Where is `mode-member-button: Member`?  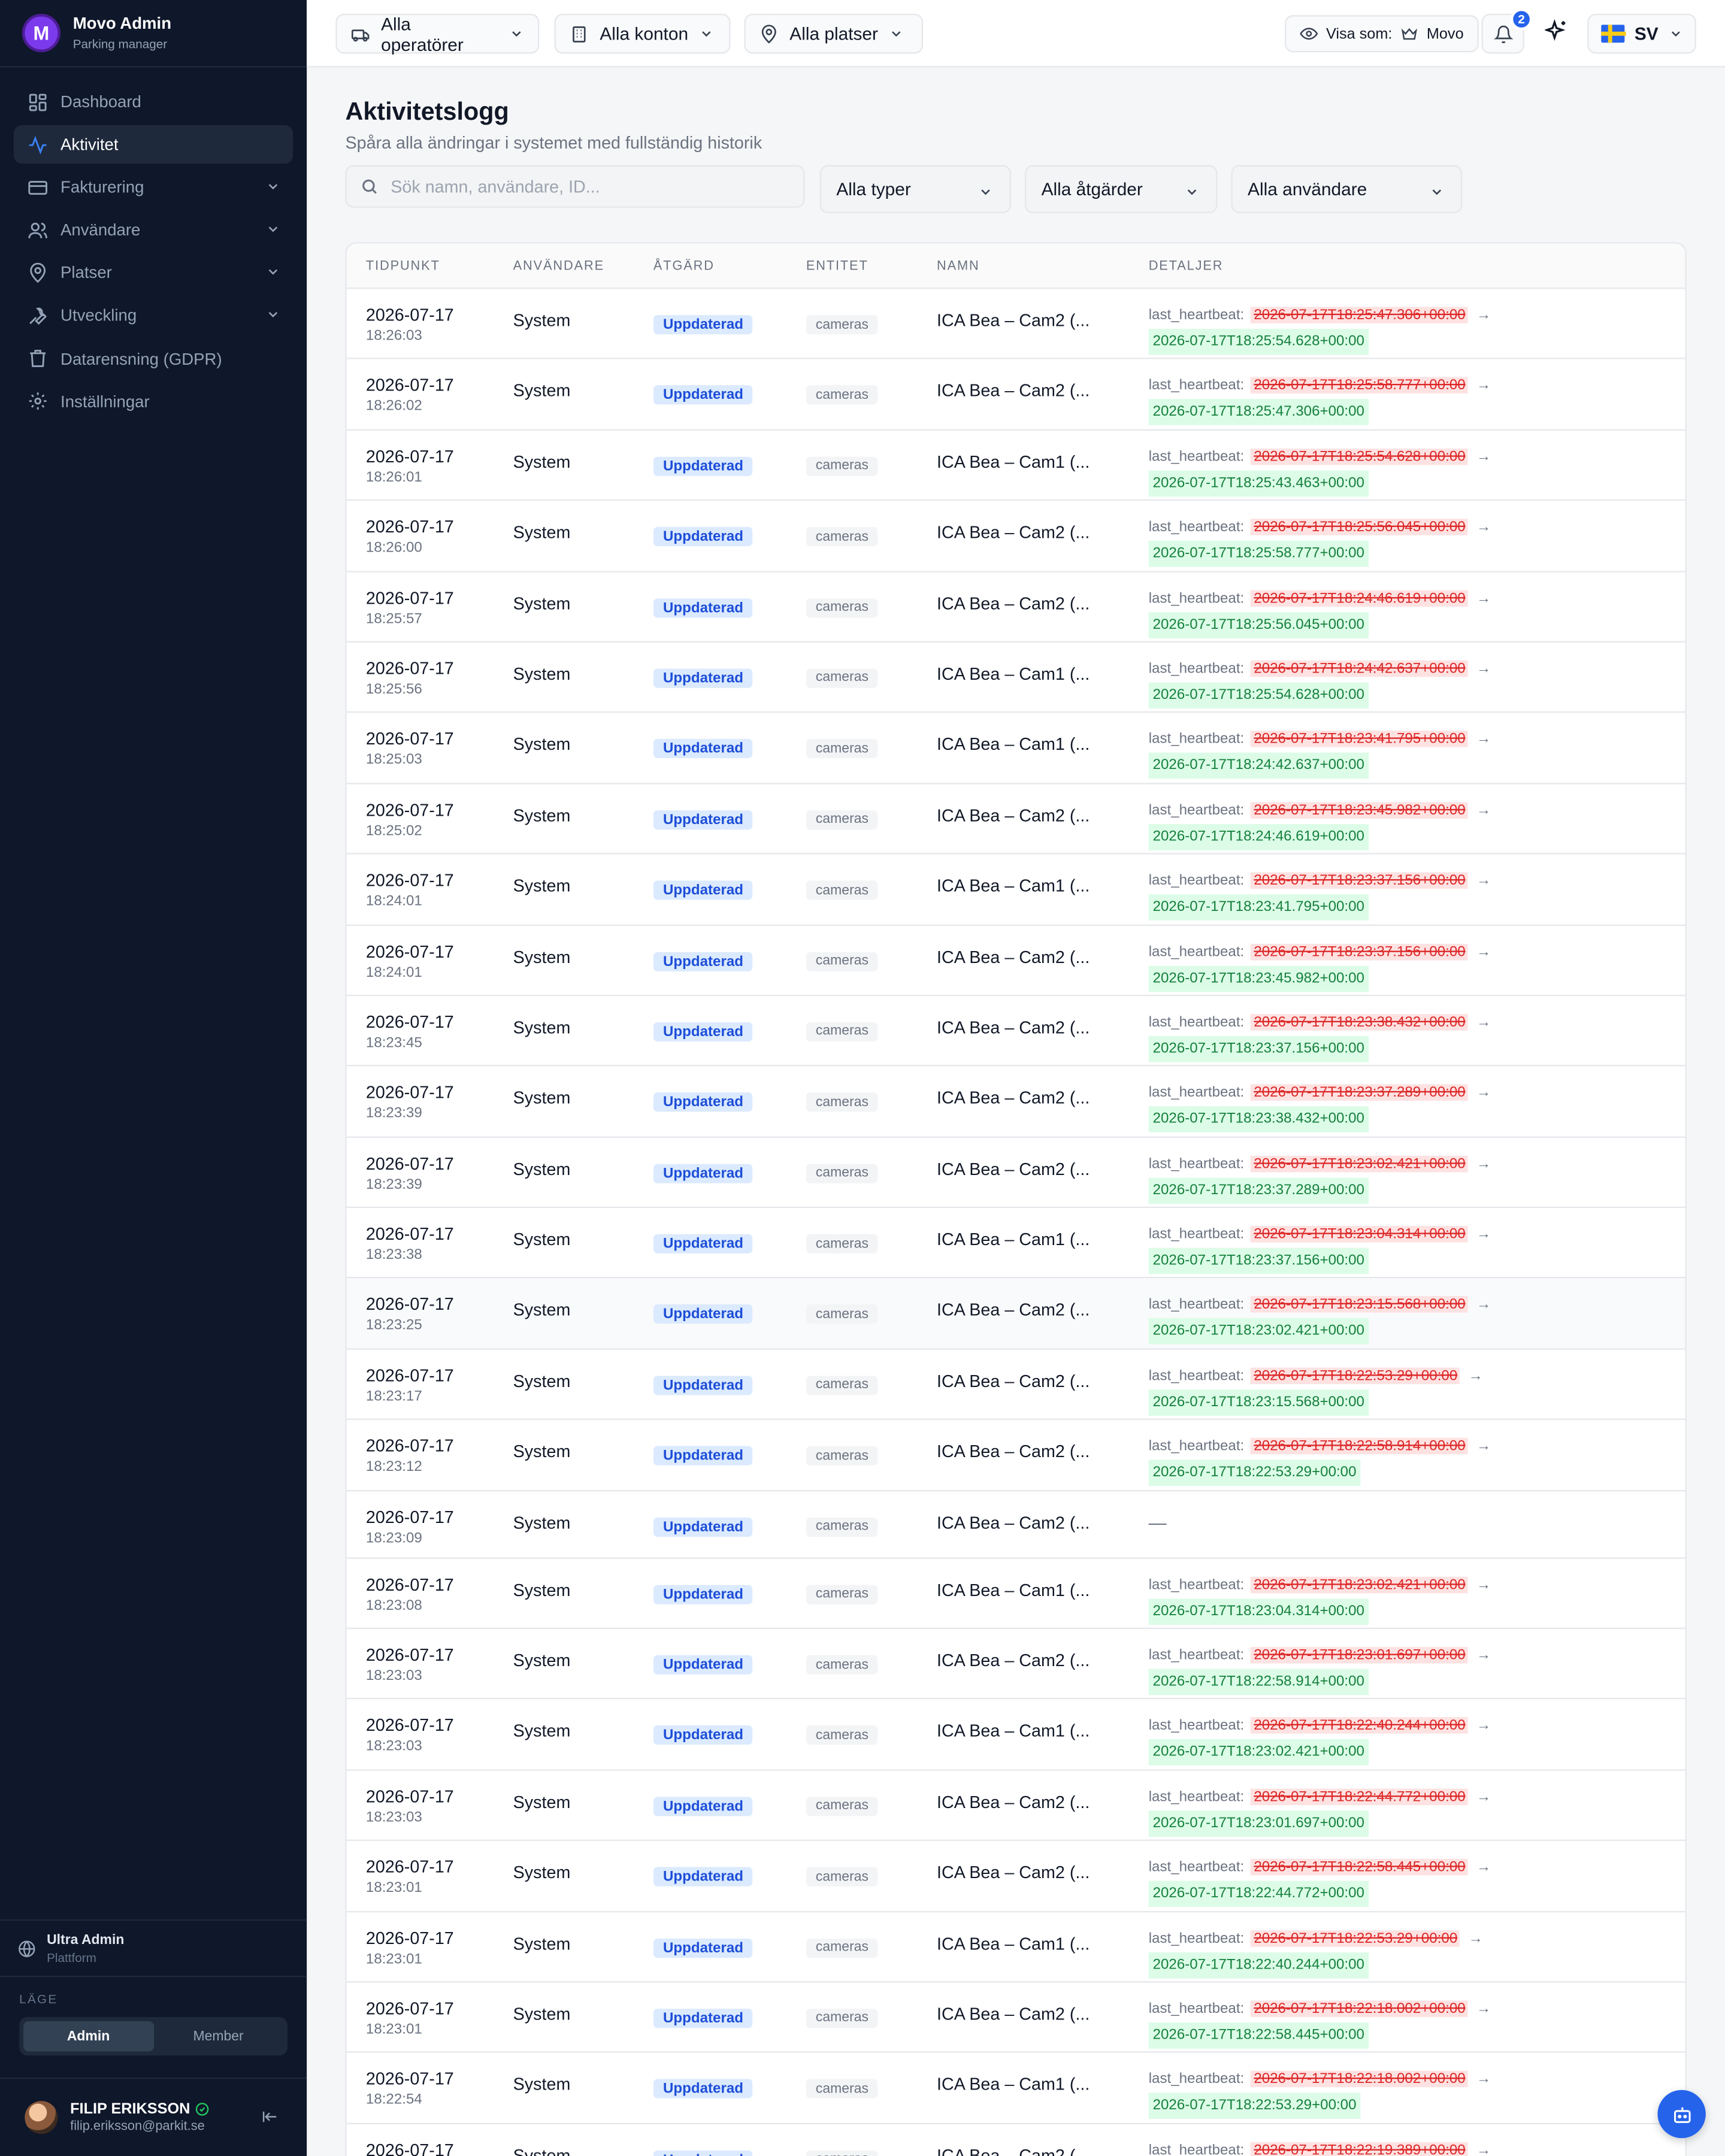 mode-member-button: Member is located at coordinates (218, 2036).